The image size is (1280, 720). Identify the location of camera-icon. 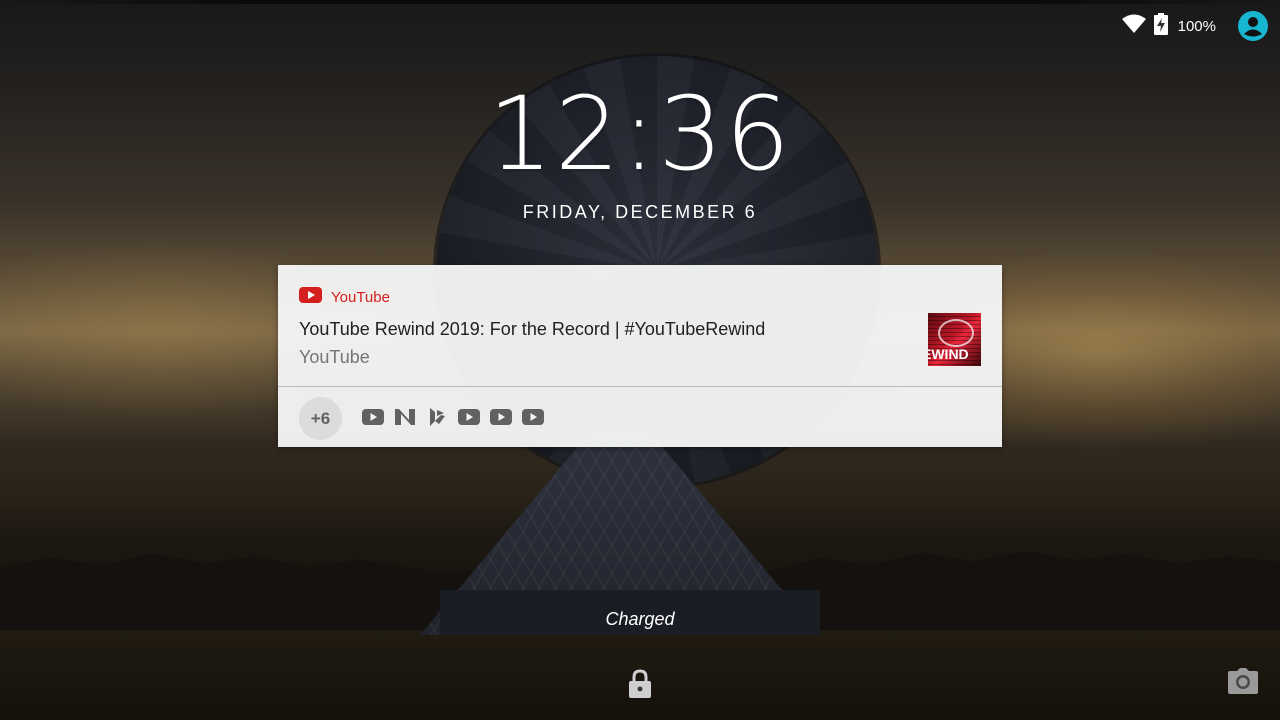
(1243, 682).